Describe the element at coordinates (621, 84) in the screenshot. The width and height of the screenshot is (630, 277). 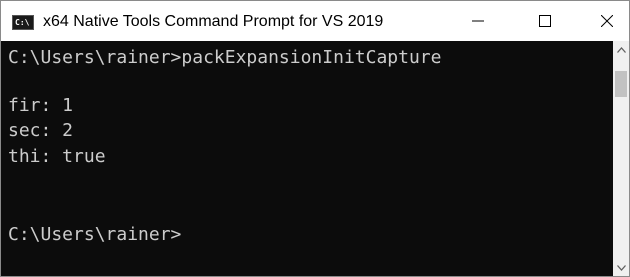
I see `scrollbar-thumb` at that location.